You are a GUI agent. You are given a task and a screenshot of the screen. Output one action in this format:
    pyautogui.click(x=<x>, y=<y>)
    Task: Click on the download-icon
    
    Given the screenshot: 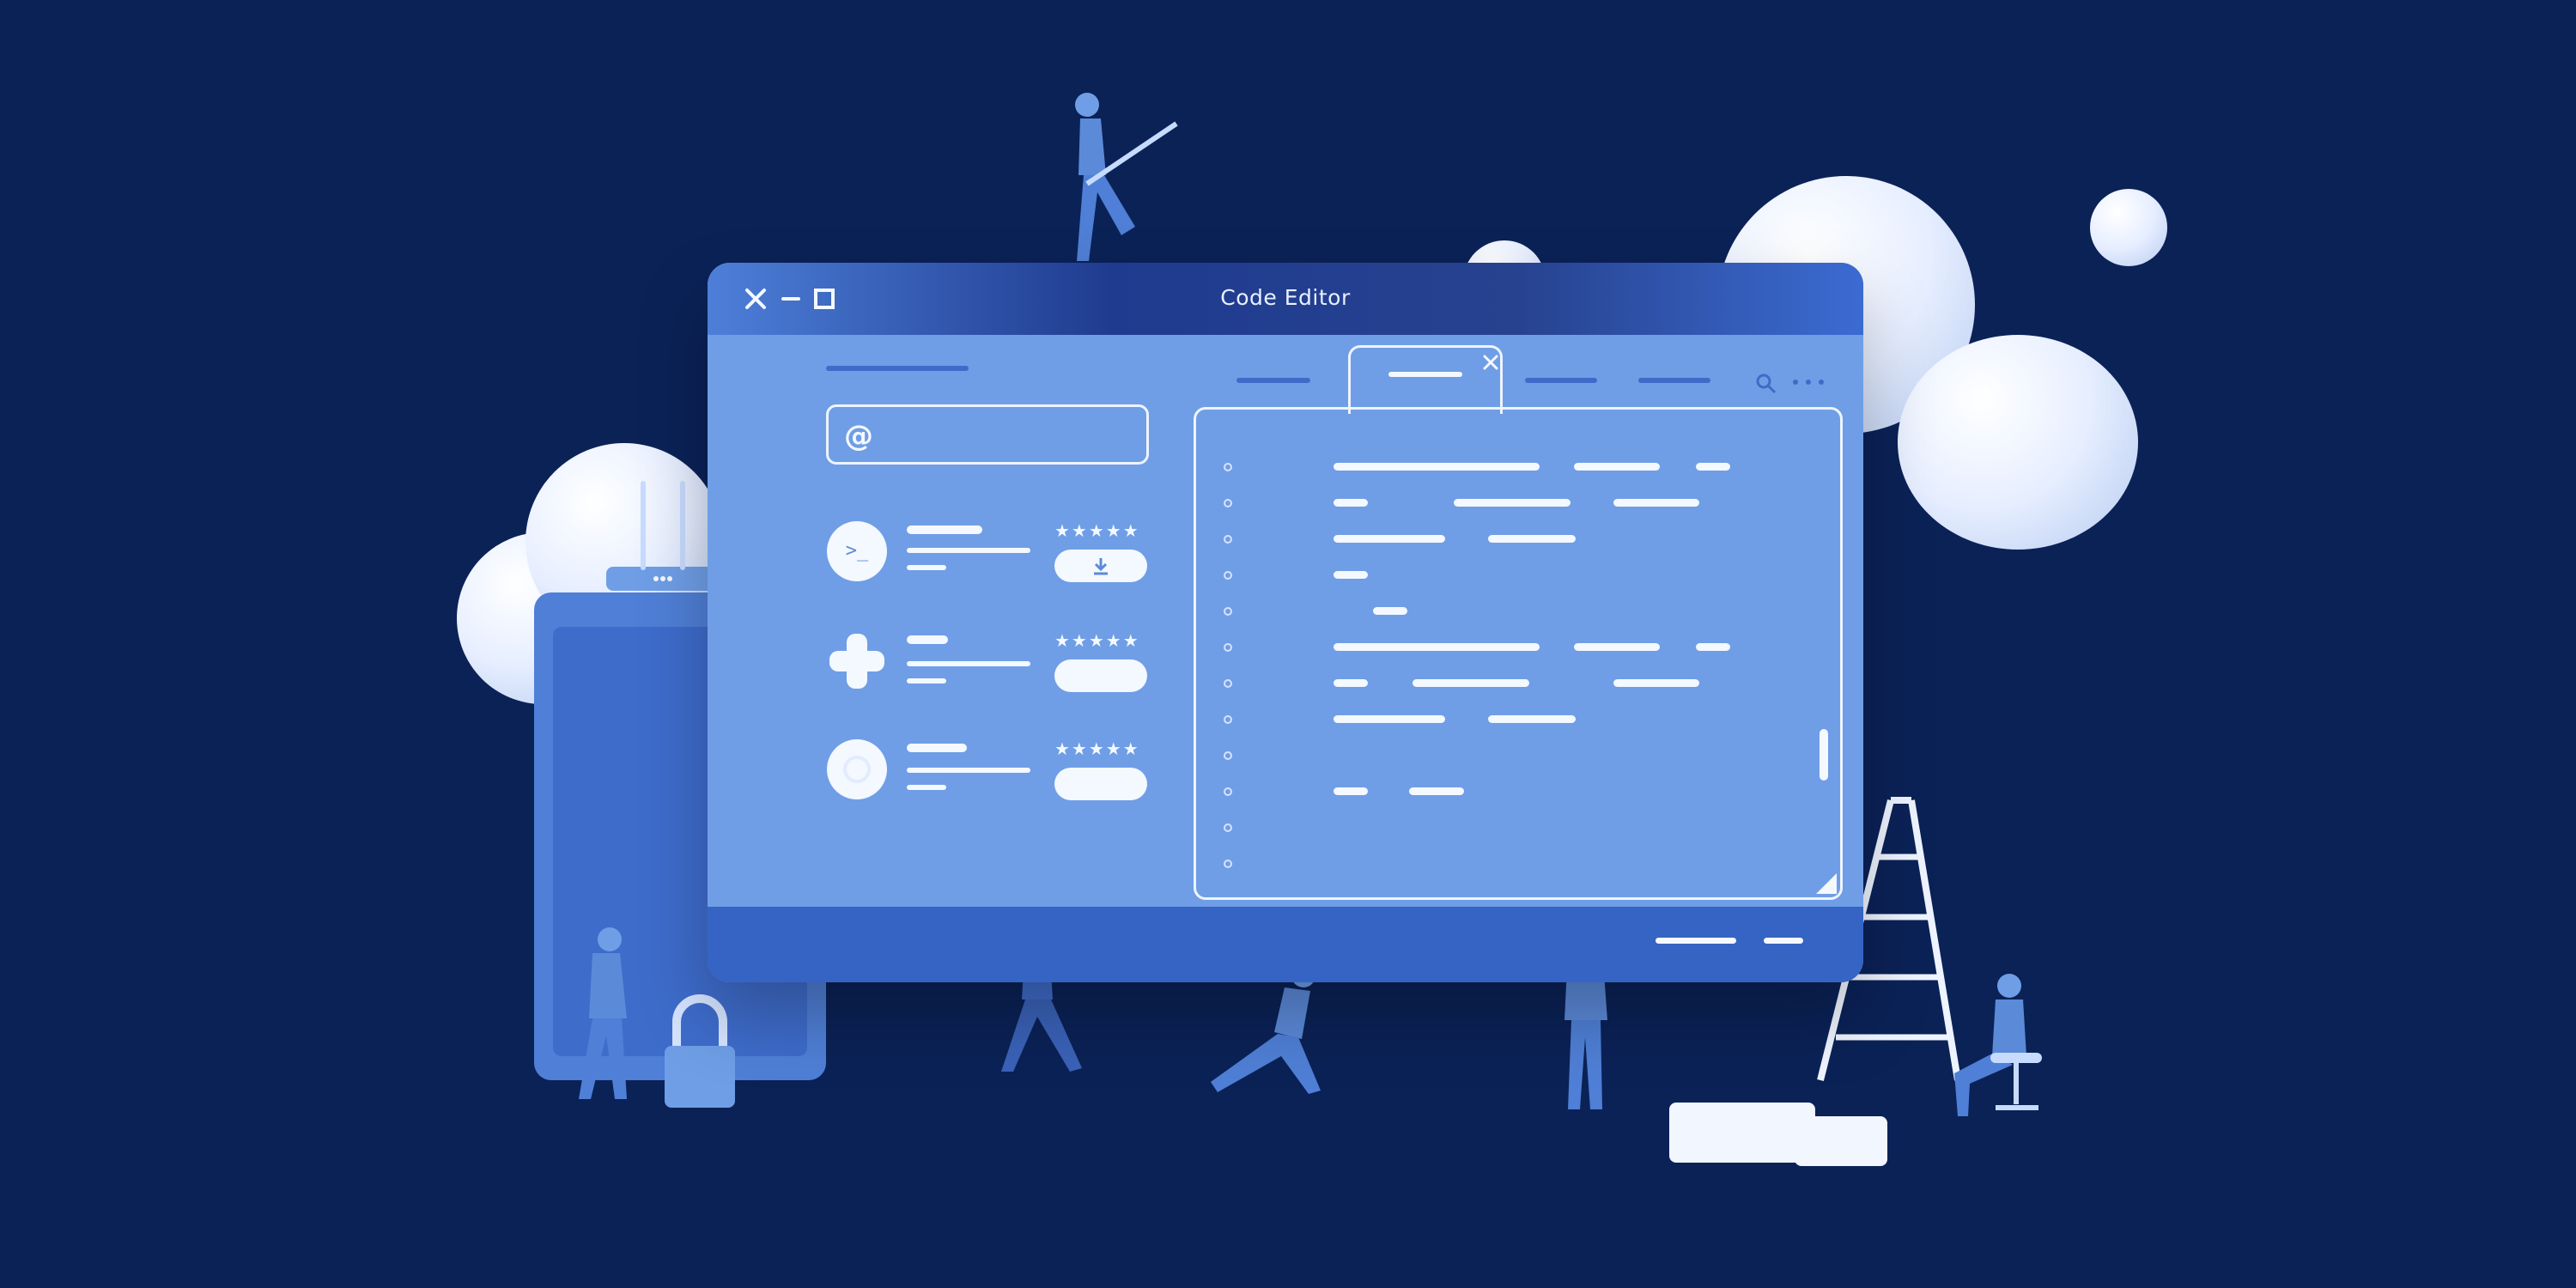 What is the action you would take?
    pyautogui.click(x=1101, y=566)
    